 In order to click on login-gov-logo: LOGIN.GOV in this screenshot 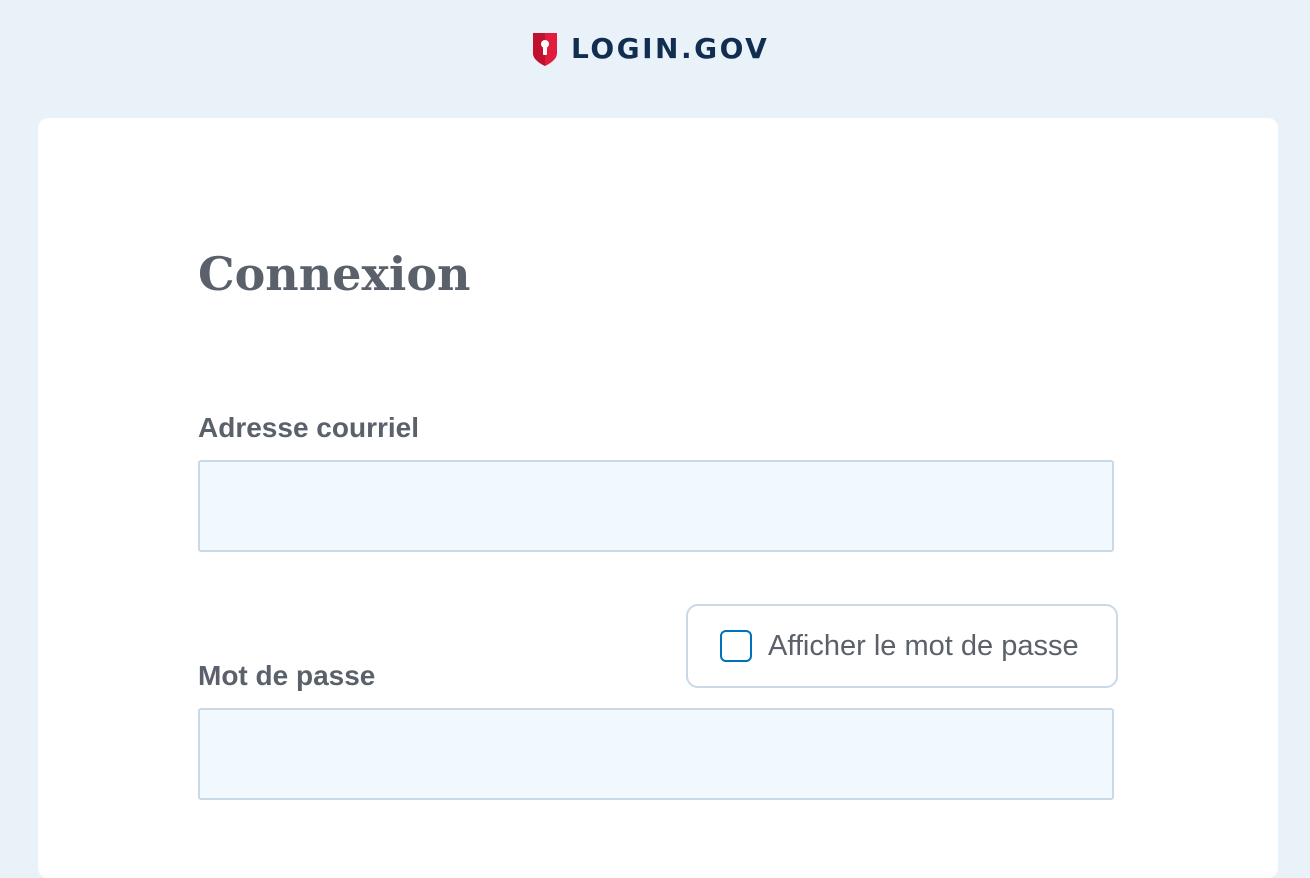, I will do `click(650, 49)`.